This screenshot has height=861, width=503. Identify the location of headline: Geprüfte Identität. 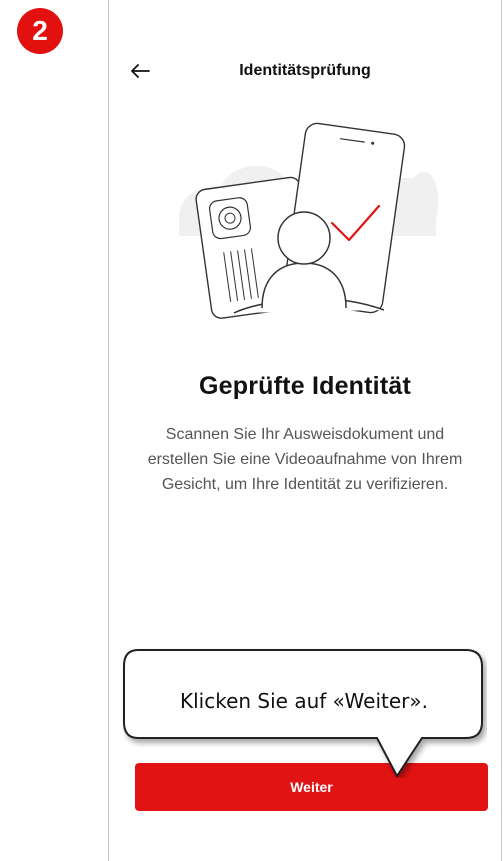
(305, 386).